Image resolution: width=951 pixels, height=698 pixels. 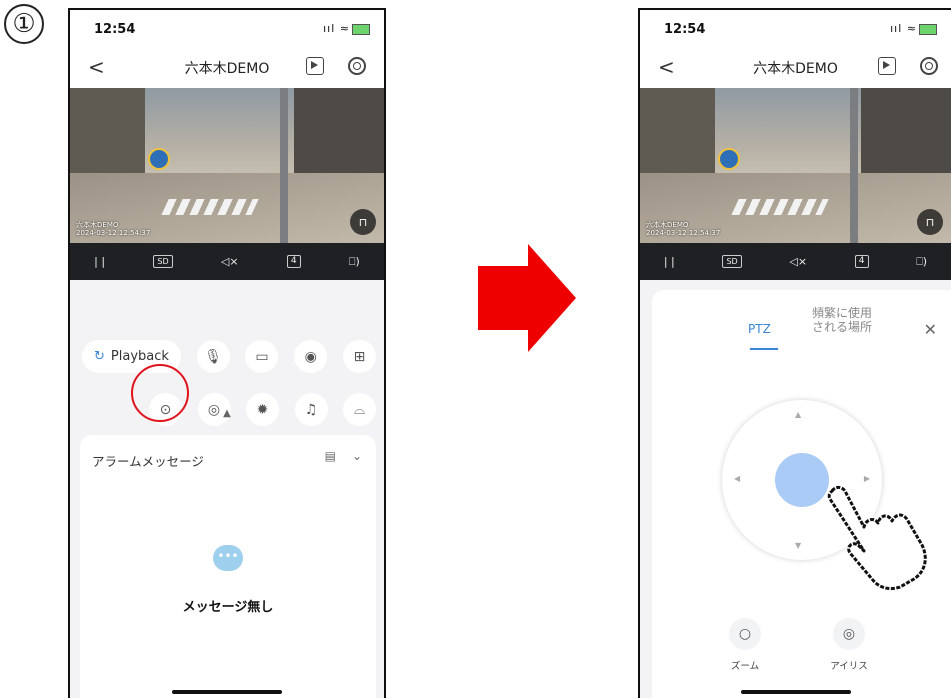 I want to click on collapse-chevron-icon: ▲, so click(x=227, y=413).